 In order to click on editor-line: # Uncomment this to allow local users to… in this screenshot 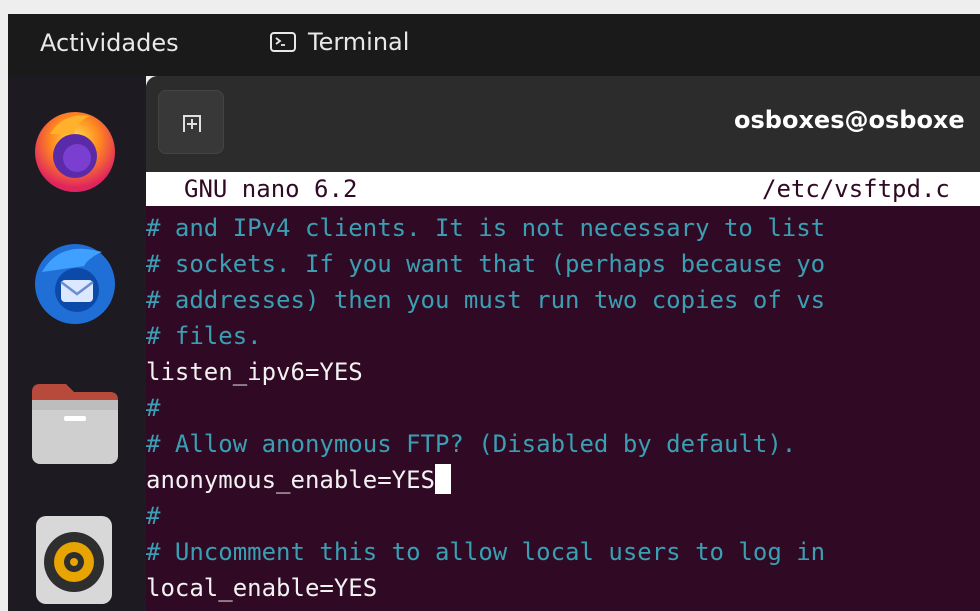, I will do `click(486, 552)`.